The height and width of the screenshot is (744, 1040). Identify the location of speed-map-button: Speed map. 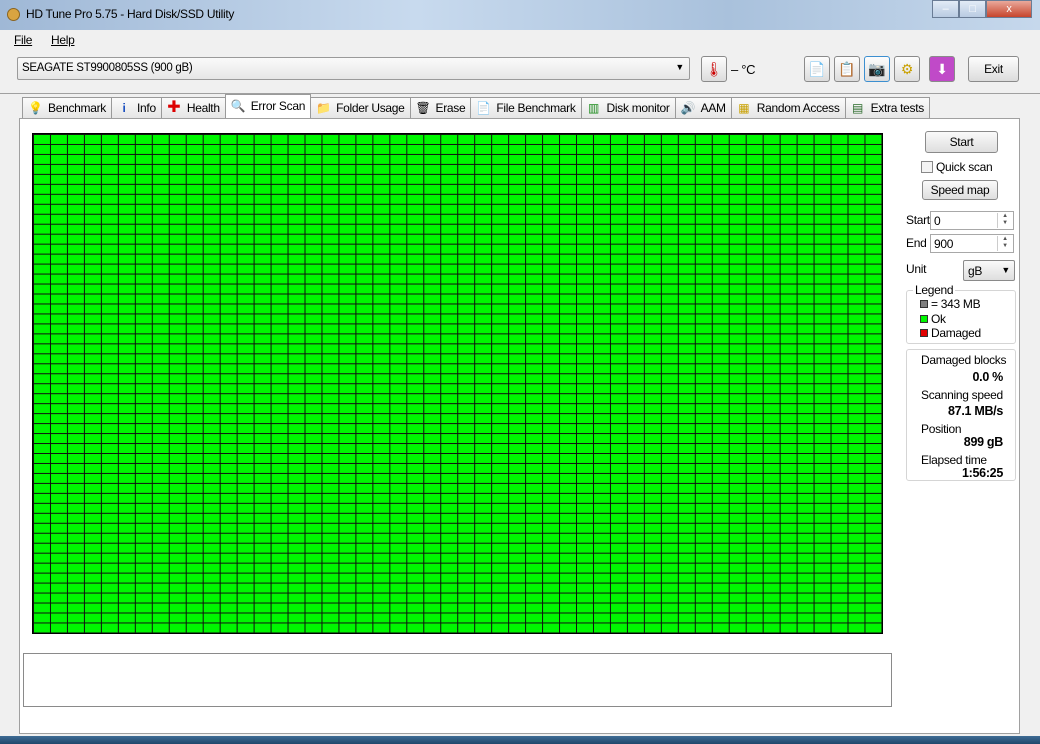
(960, 190).